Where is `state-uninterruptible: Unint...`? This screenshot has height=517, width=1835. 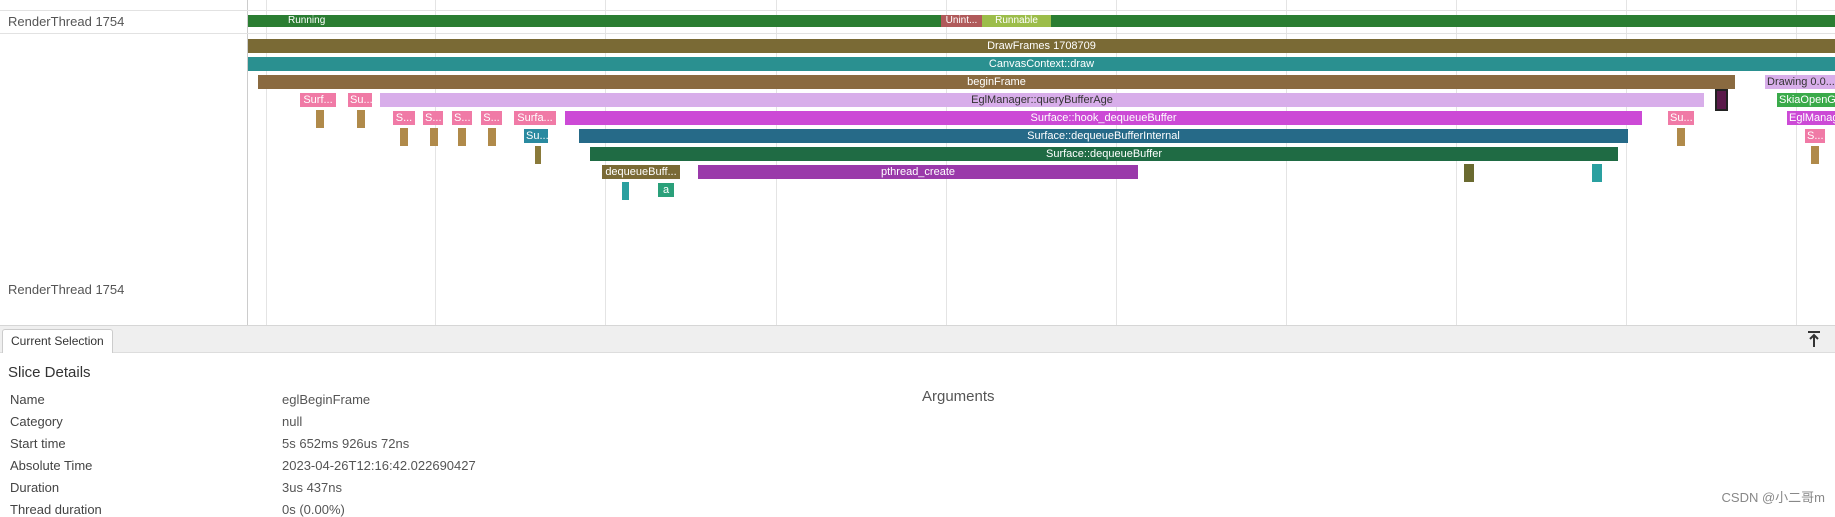
state-uninterruptible: Unint... is located at coordinates (961, 21).